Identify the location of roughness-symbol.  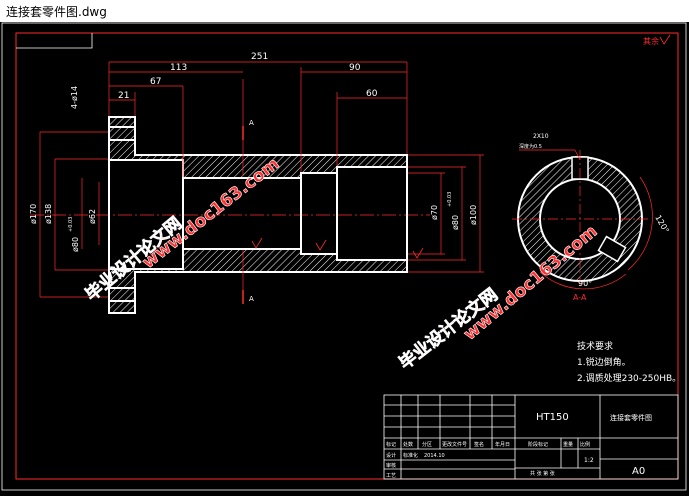
(665, 39).